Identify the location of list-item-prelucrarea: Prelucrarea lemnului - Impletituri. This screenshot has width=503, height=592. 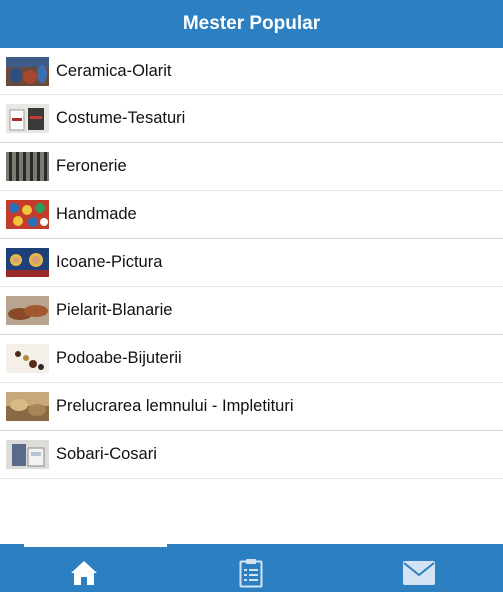
(251, 407).